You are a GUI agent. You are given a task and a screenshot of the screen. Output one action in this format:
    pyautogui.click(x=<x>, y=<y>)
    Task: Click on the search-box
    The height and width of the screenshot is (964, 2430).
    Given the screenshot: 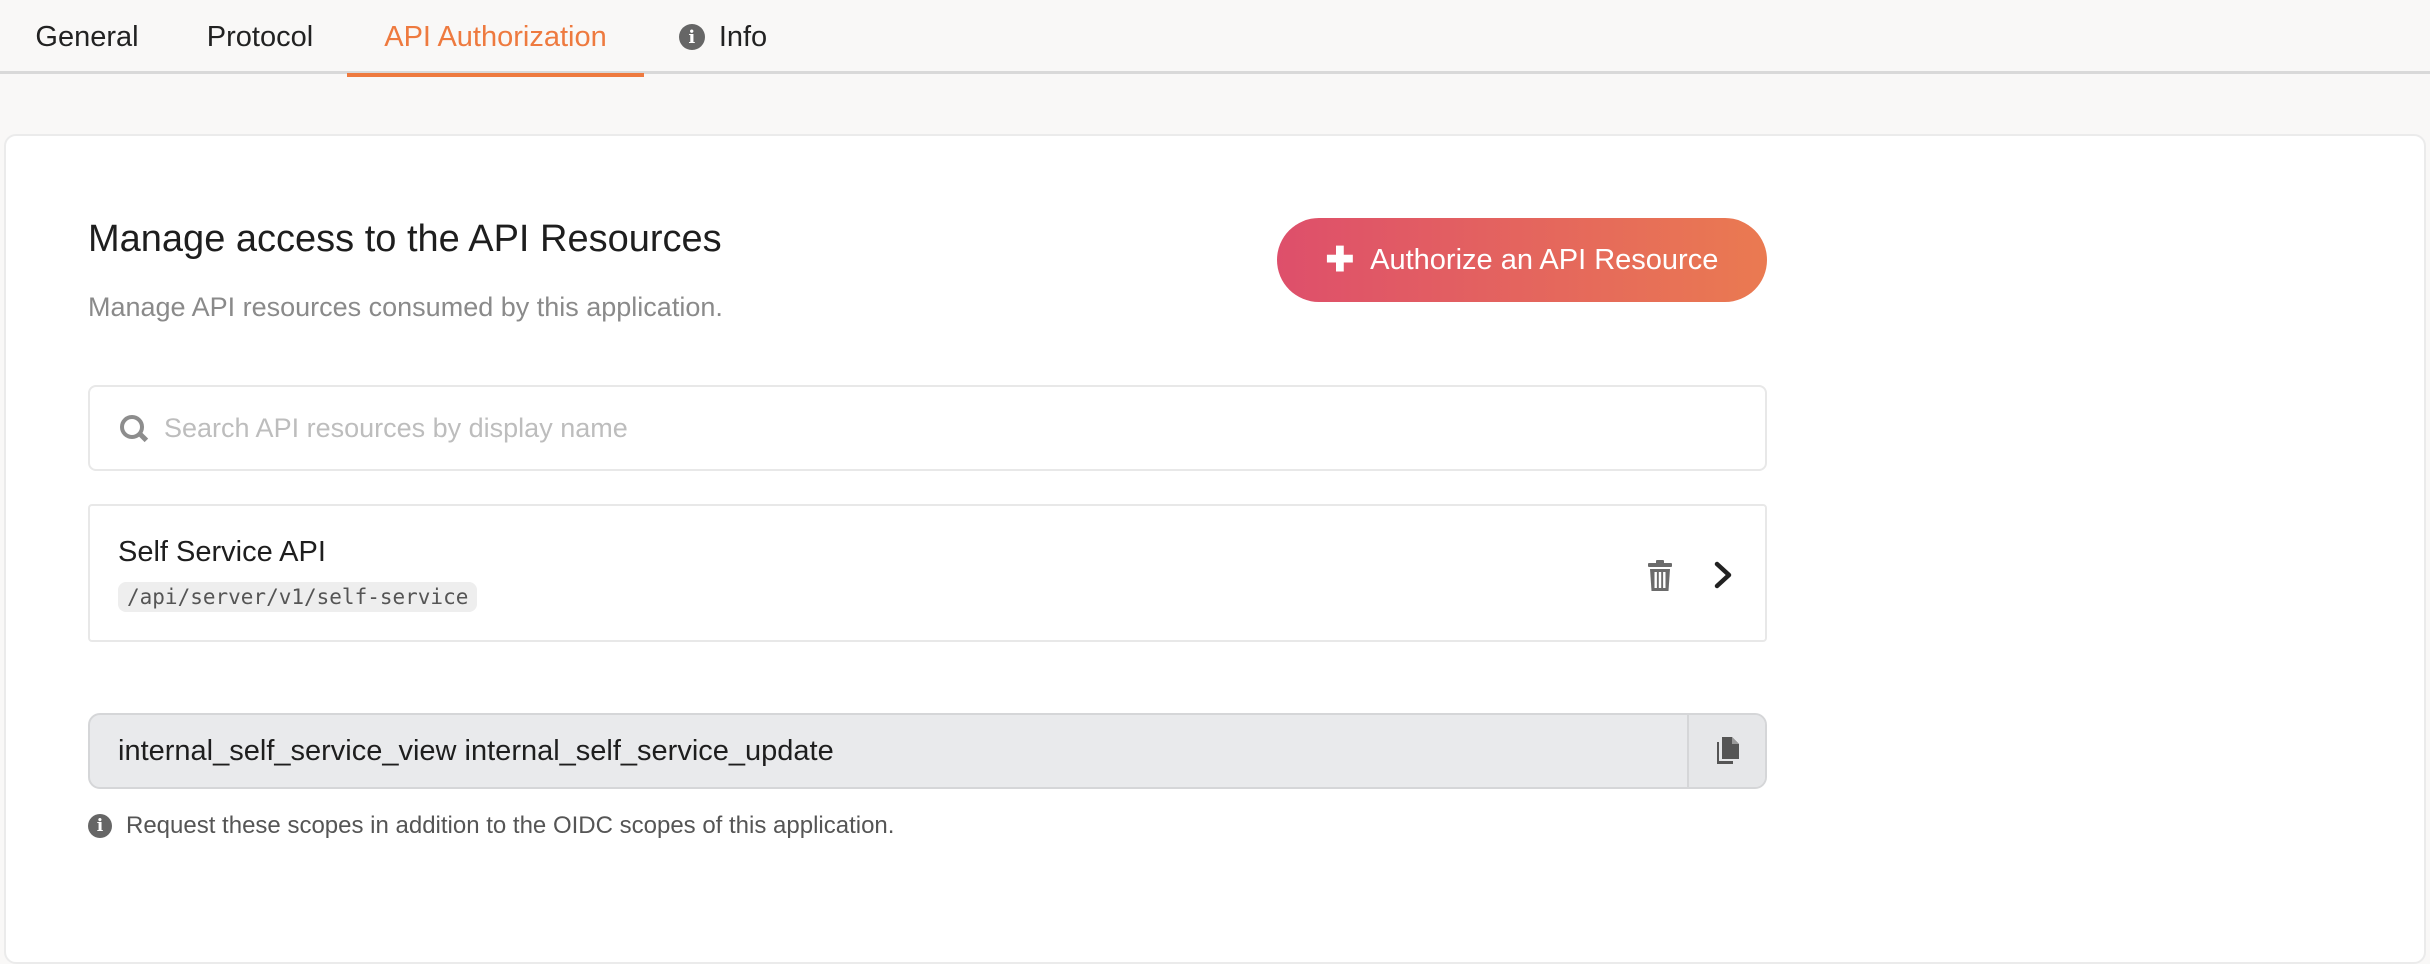 What is the action you would take?
    pyautogui.click(x=927, y=428)
    